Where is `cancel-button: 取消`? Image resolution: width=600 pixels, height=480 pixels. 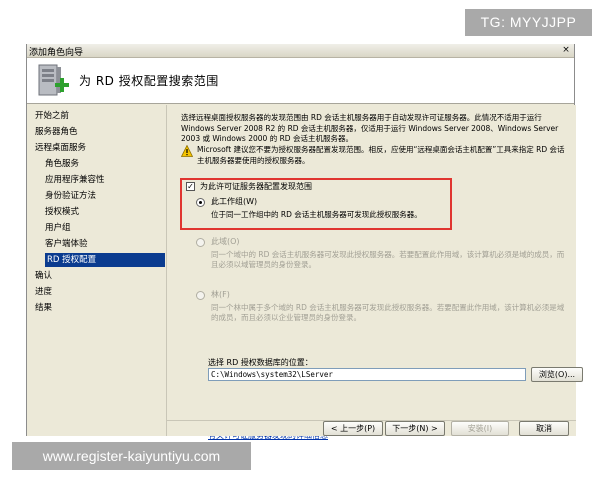
cancel-button: 取消 is located at coordinates (544, 428).